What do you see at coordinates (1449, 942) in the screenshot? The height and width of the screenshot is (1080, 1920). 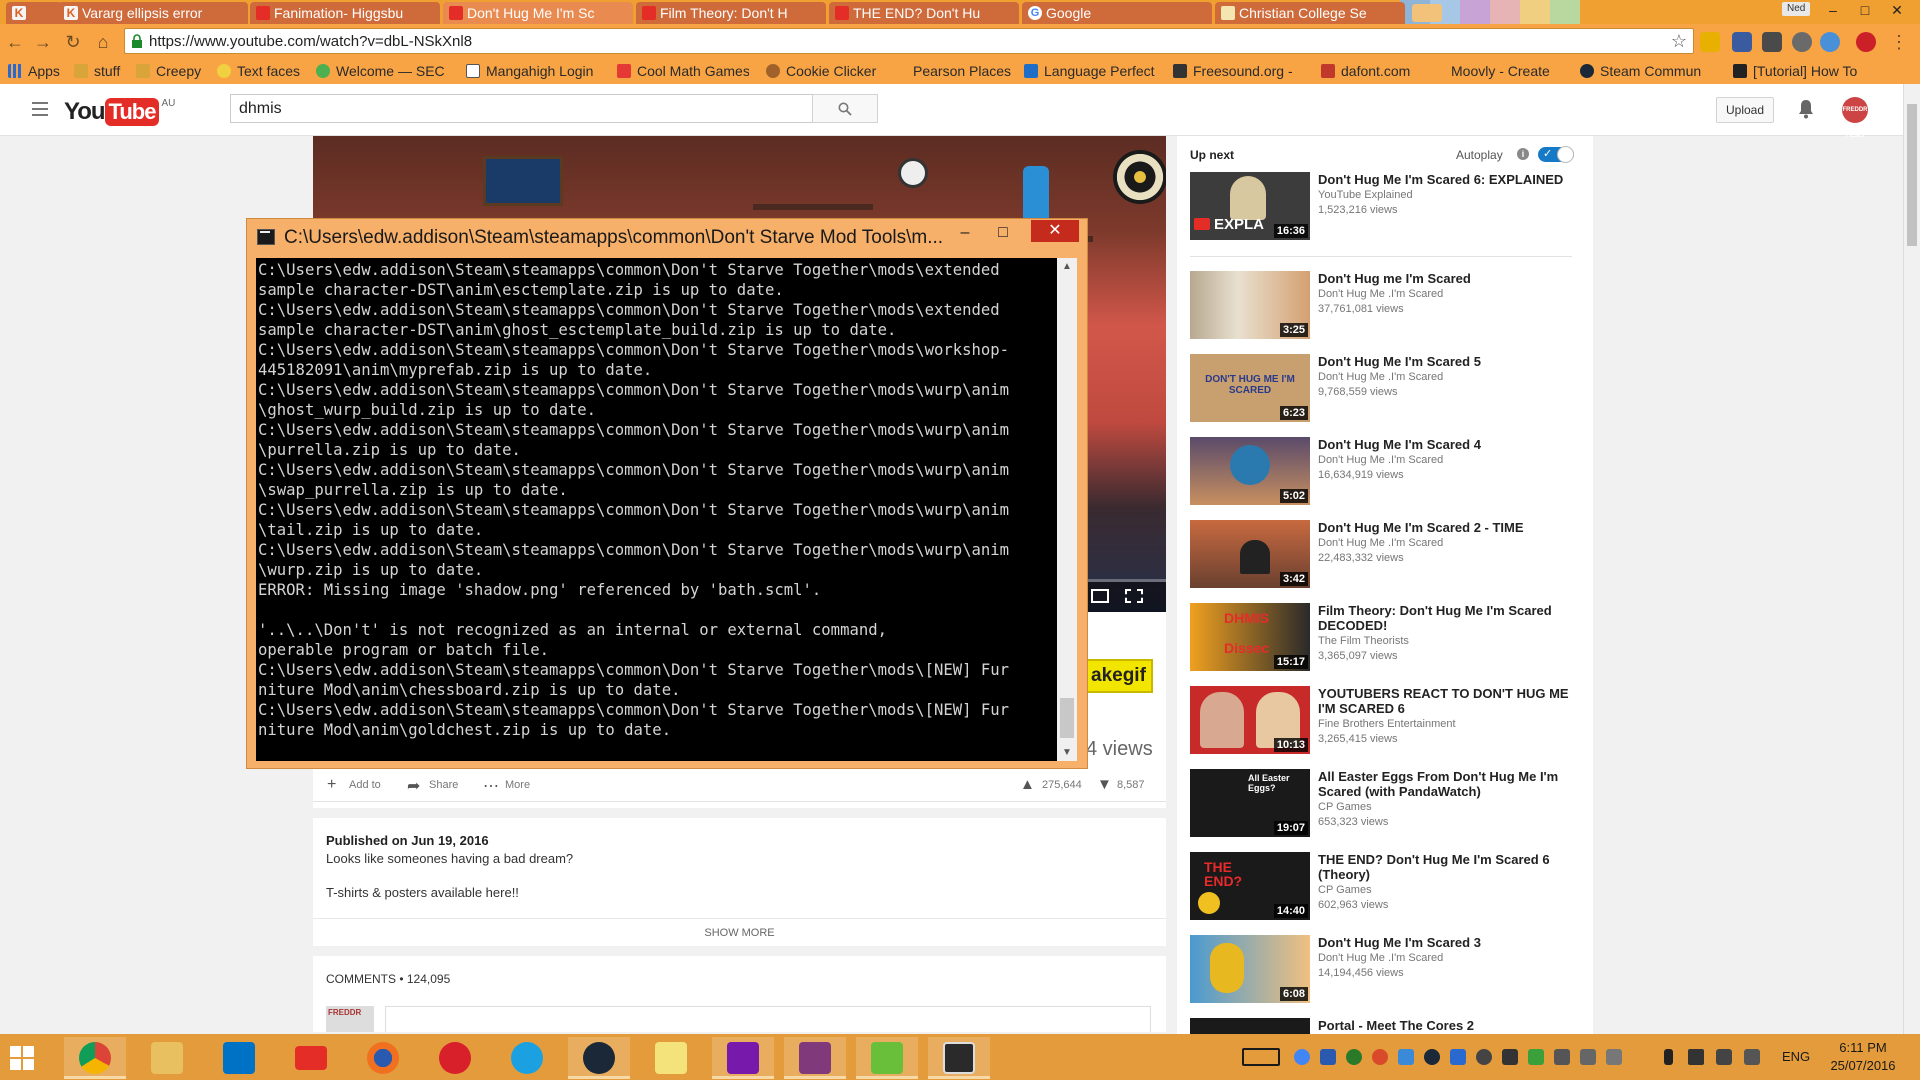 I see `video-title: Don't Hug Me I'm Scared 3` at bounding box center [1449, 942].